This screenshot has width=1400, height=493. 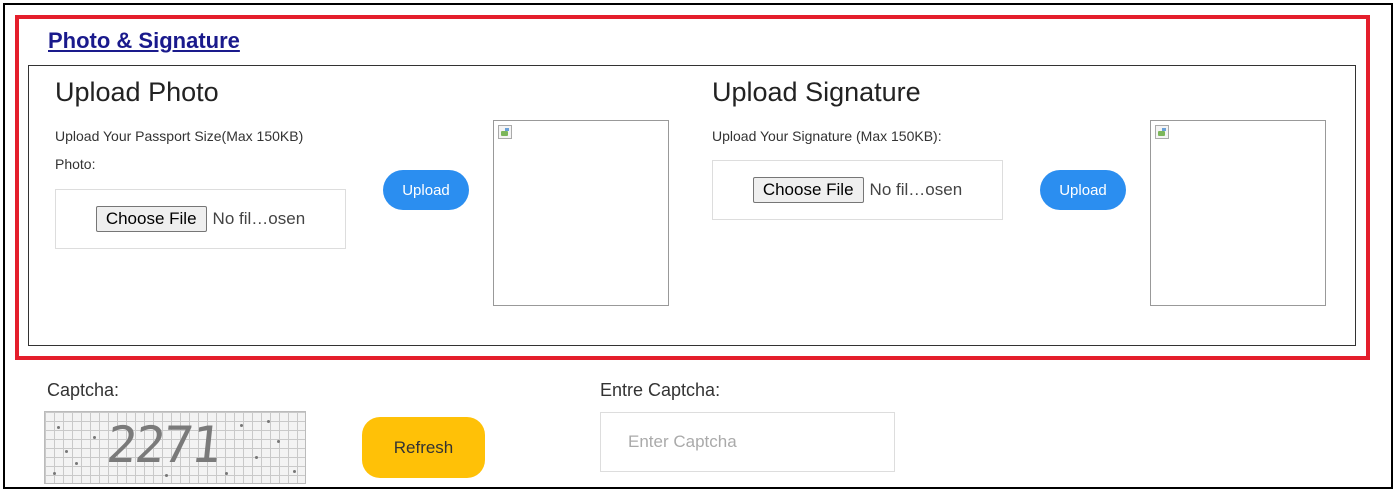 What do you see at coordinates (151, 219) in the screenshot?
I see `photo-choose-file-button: Choose File` at bounding box center [151, 219].